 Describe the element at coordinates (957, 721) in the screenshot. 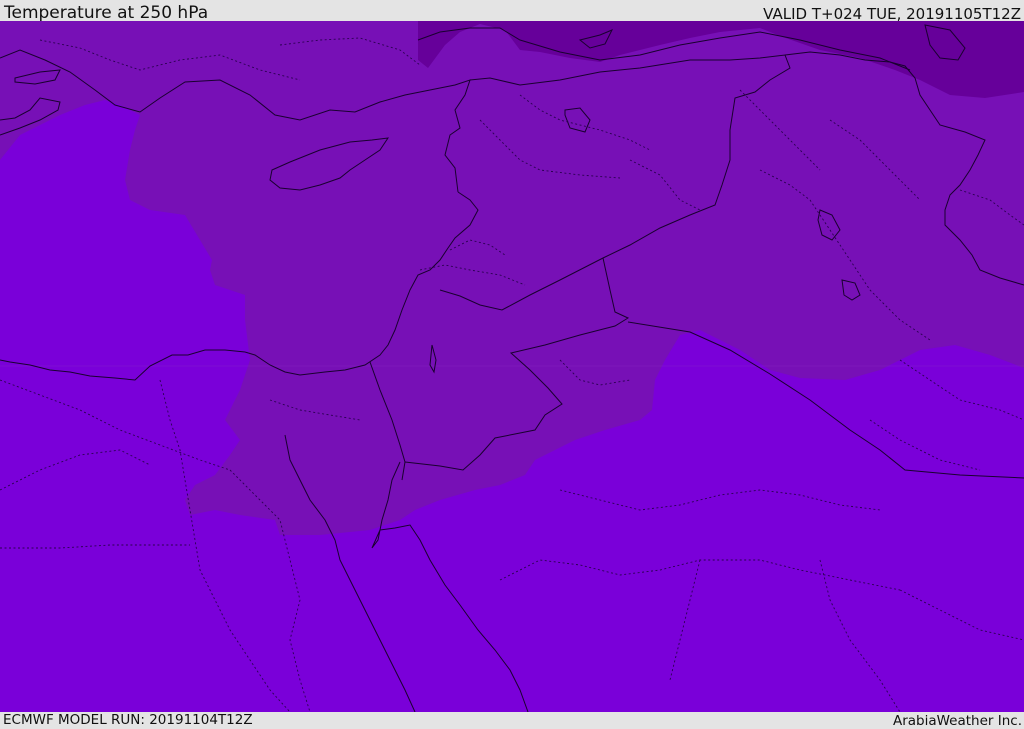

I see `credit-label: ArabiaWeather Inc.` at that location.